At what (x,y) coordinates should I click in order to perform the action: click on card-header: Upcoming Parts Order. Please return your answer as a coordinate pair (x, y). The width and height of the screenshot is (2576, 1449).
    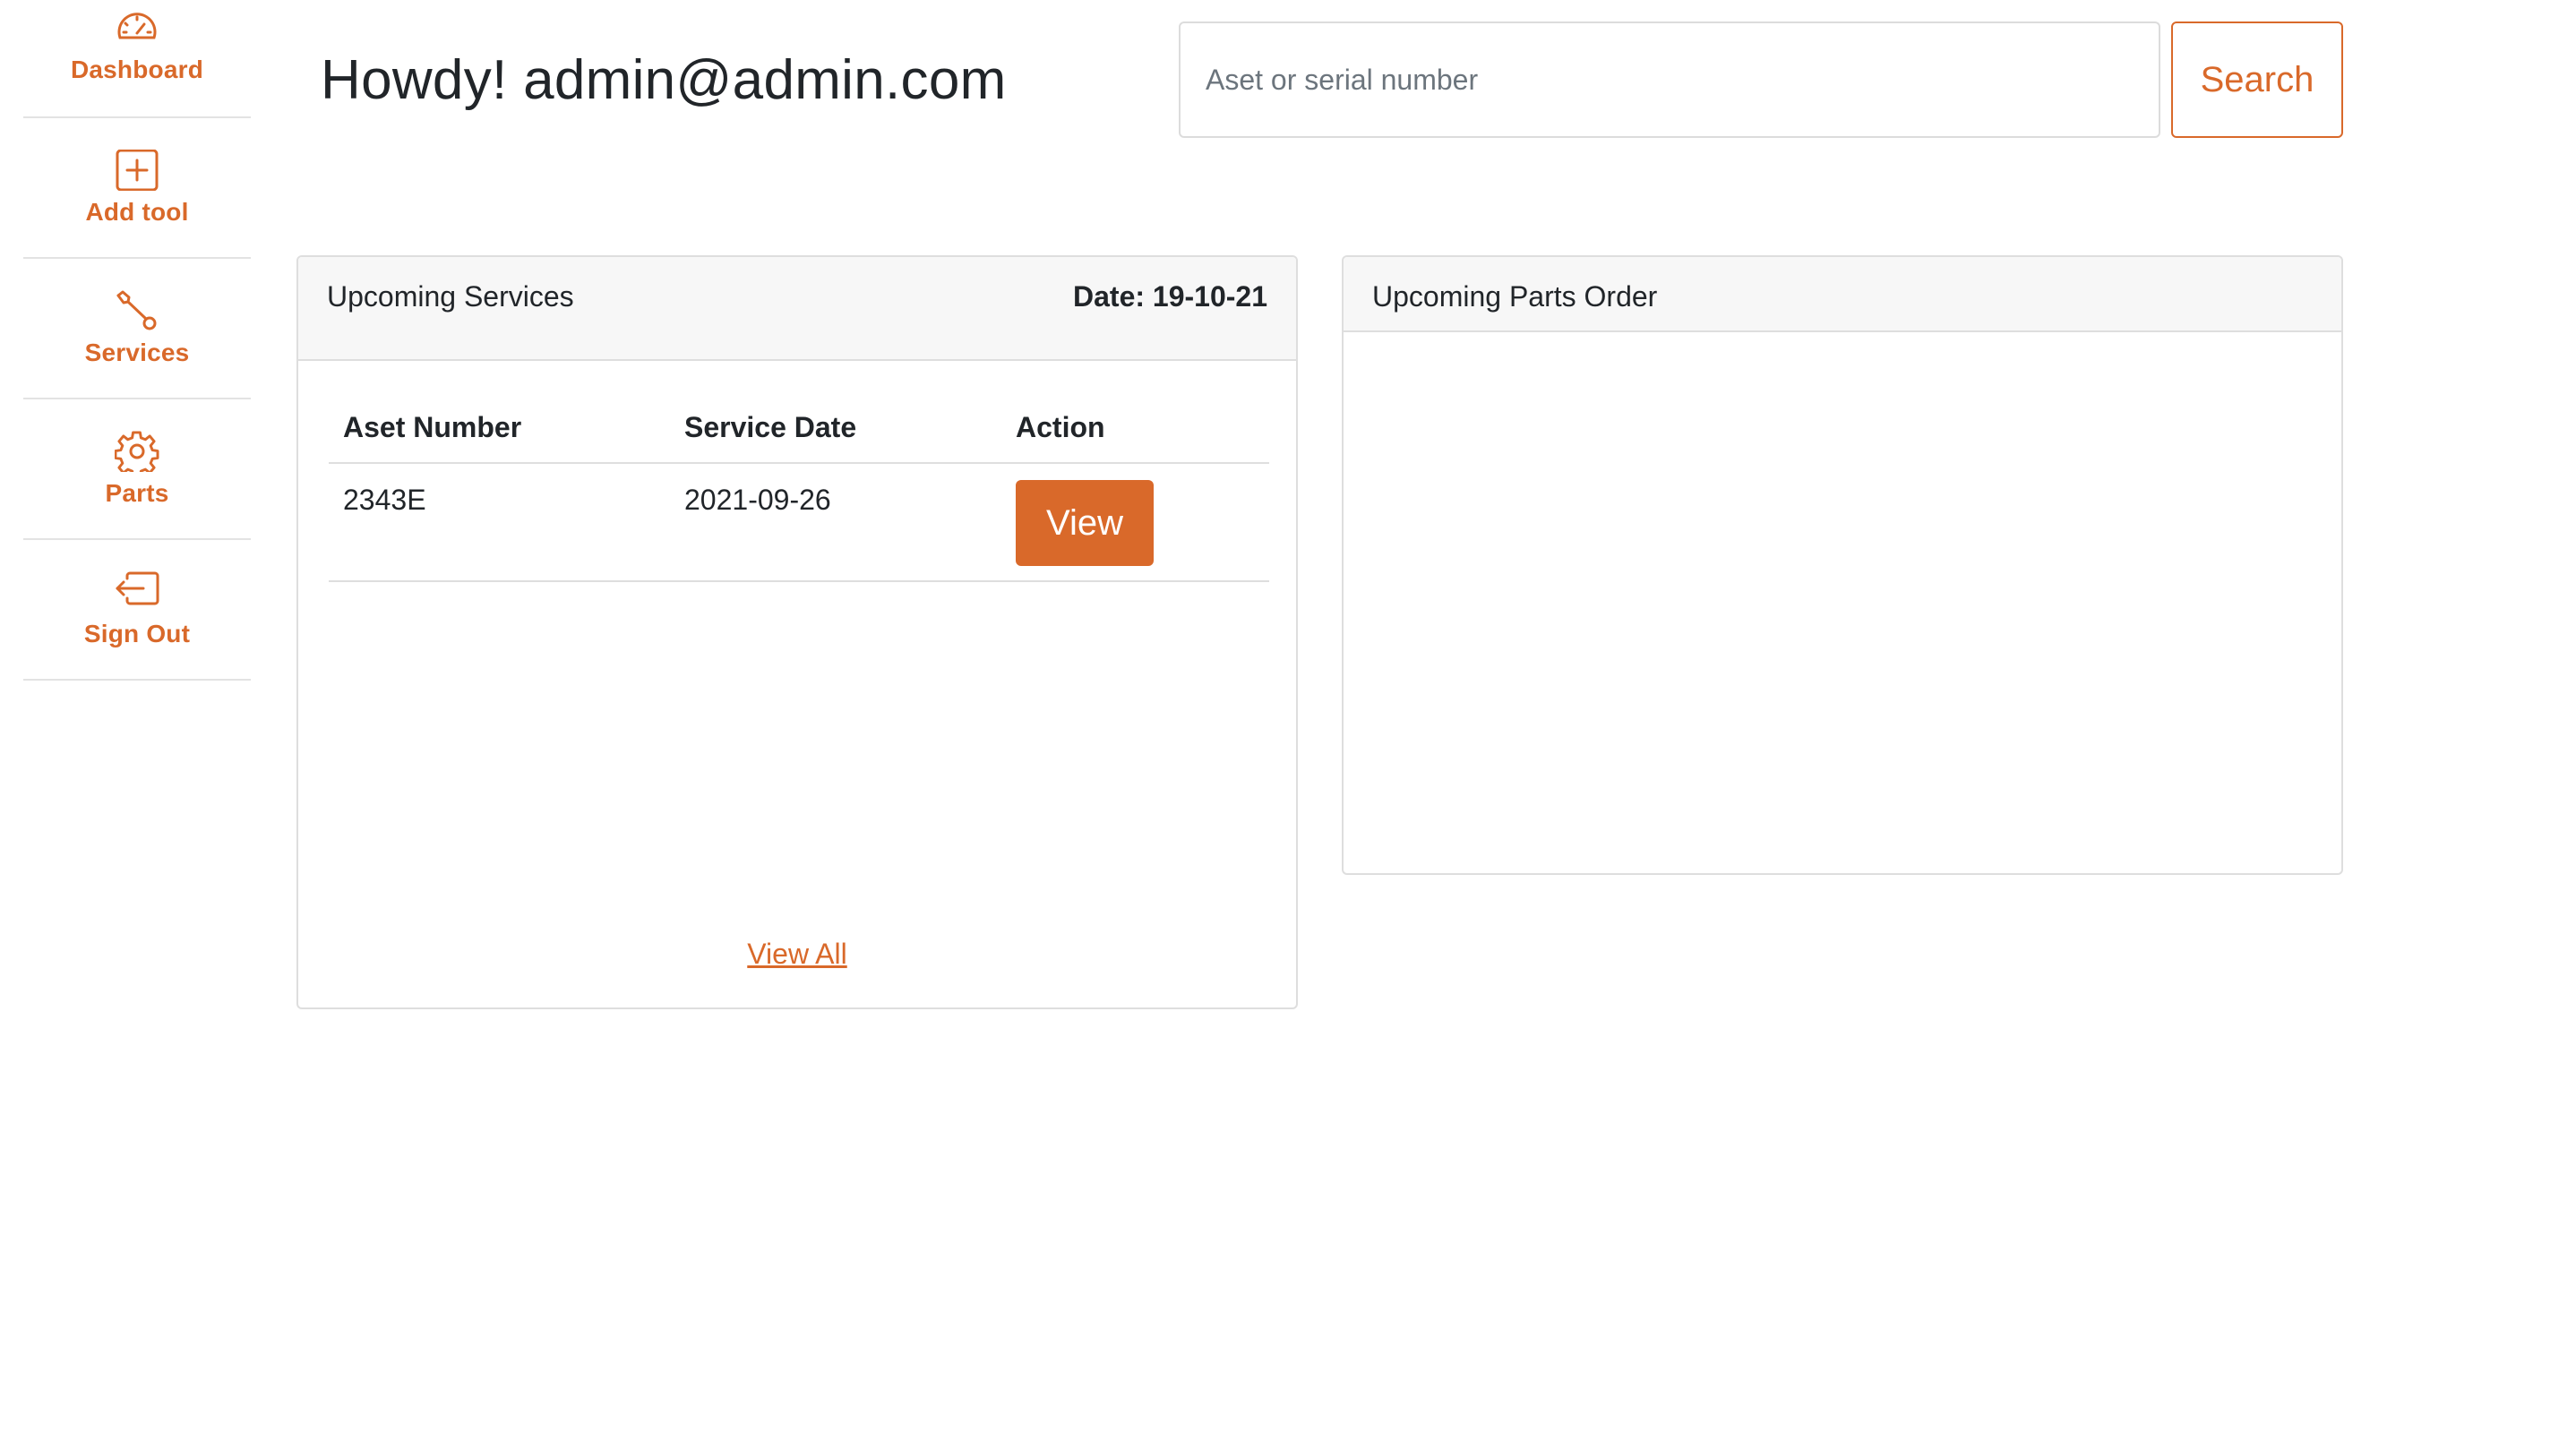
    Looking at the image, I should click on (1842, 295).